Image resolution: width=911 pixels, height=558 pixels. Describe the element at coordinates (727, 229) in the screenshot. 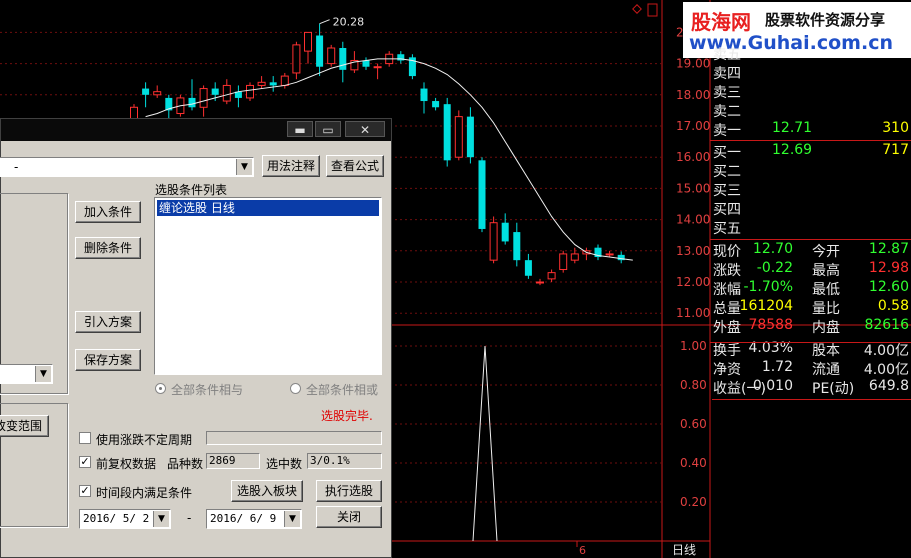

I see `bid-label: 买五` at that location.